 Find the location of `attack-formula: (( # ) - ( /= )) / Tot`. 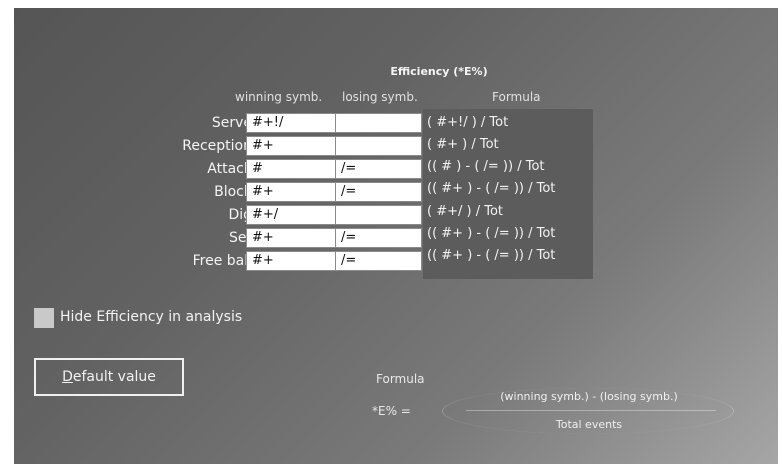

attack-formula: (( # ) - ( /= )) / Tot is located at coordinates (486, 166).